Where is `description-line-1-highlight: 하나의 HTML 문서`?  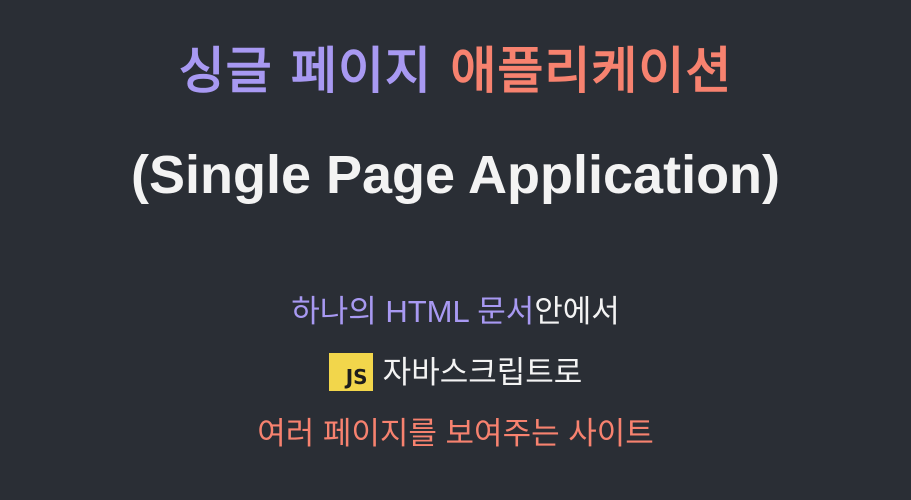 description-line-1-highlight: 하나의 HTML 문서 is located at coordinates (413, 311).